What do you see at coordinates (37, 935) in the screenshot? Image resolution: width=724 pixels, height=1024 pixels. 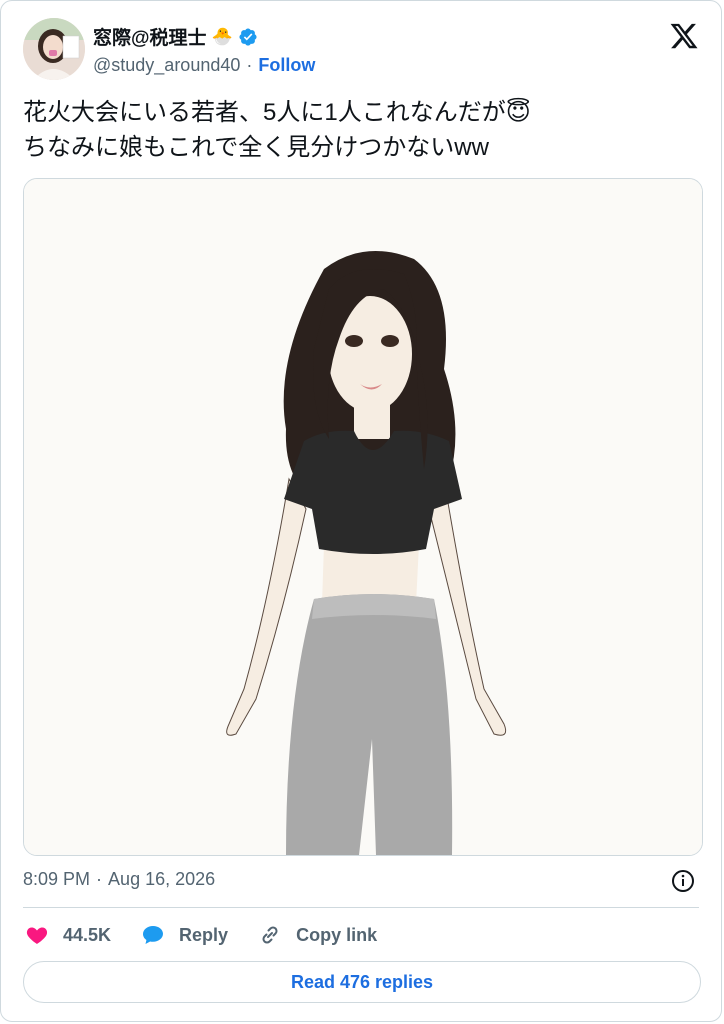 I see `heart-icon` at bounding box center [37, 935].